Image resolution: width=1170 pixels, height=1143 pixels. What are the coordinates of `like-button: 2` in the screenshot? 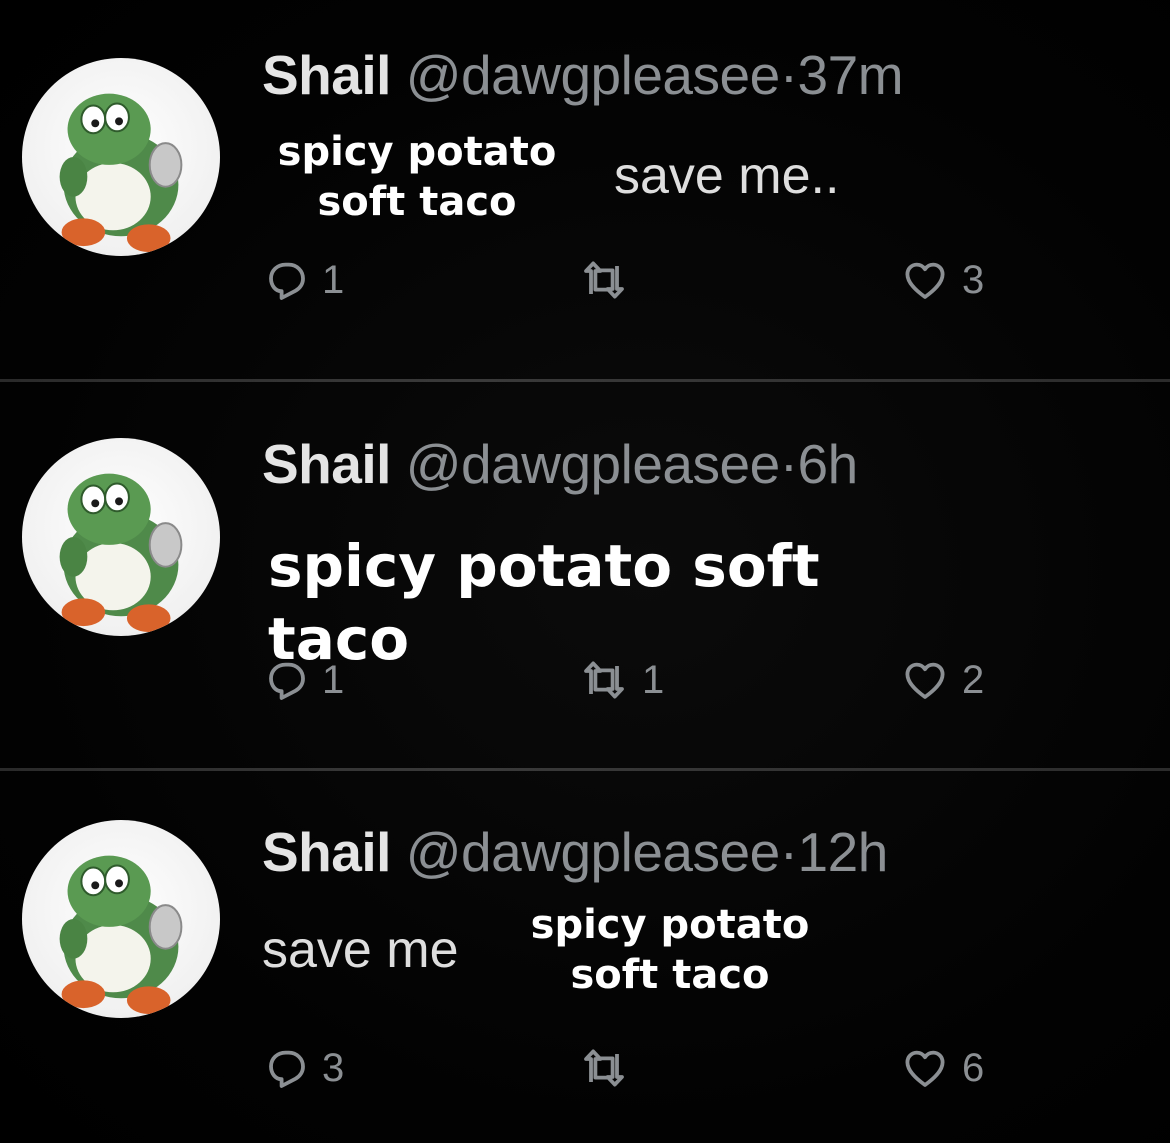 It's located at (942, 680).